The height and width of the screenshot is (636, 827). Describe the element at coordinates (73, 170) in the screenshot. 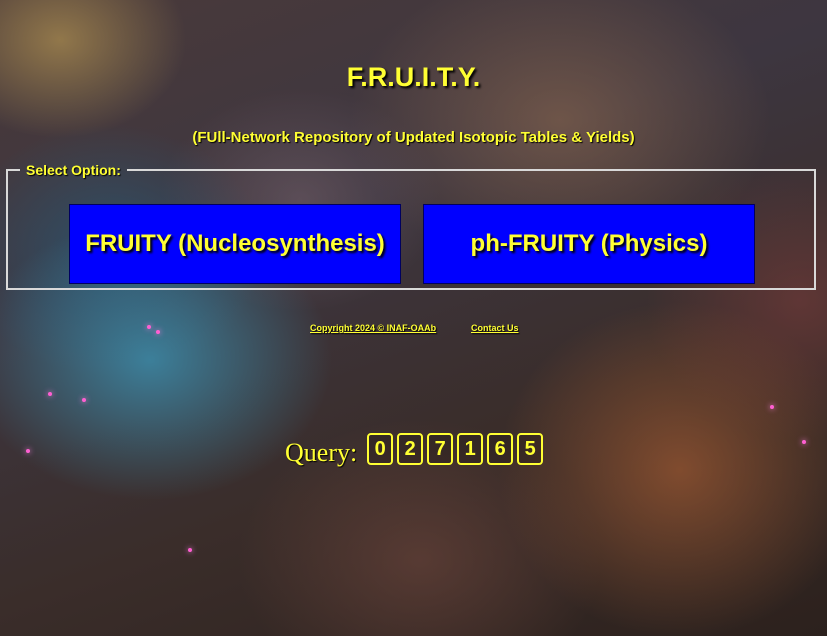

I see `select-option-legend: Select Option:` at that location.